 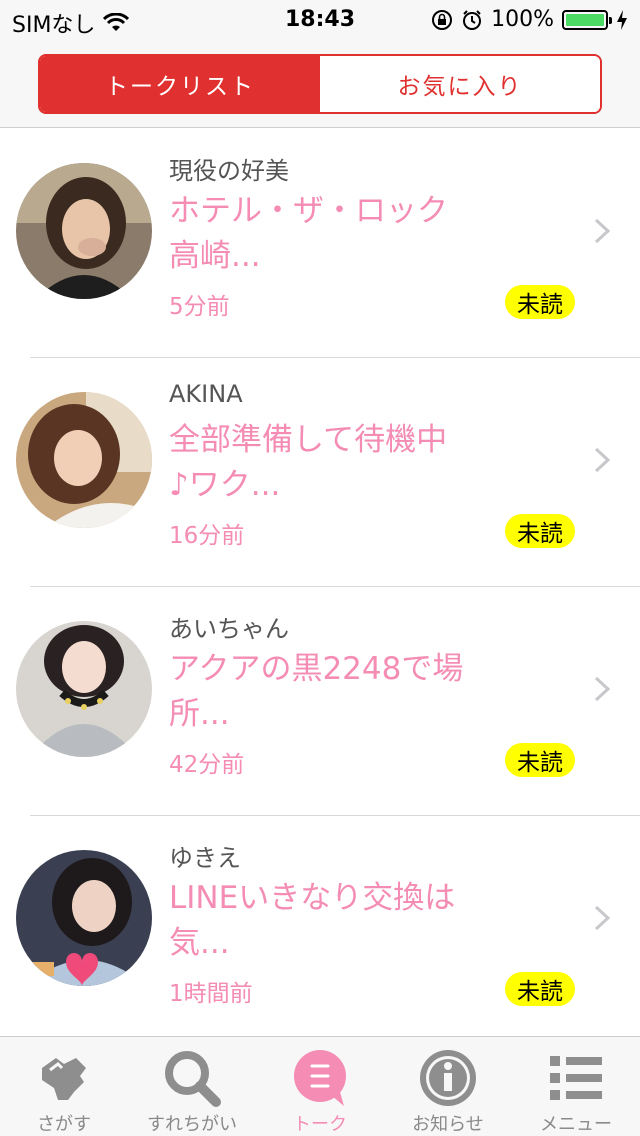 I want to click on tab-label: トーク, so click(x=320, y=1124).